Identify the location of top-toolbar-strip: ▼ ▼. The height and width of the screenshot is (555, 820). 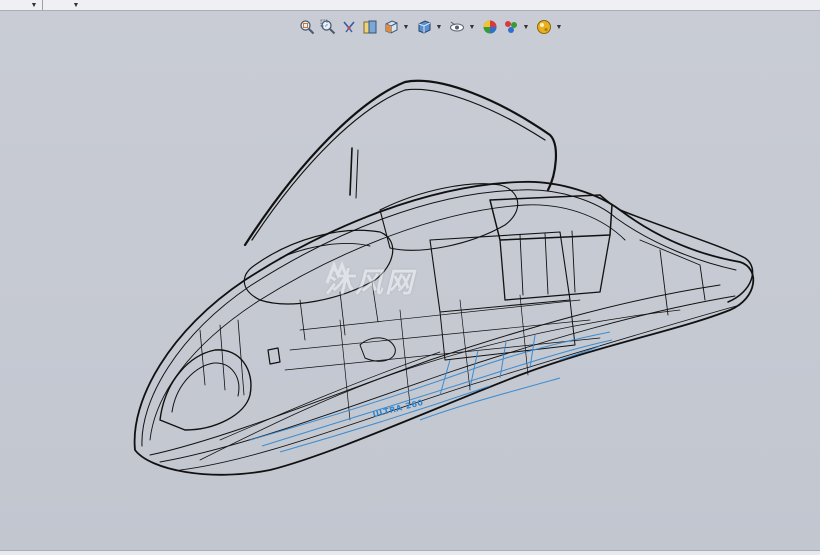
(410, 5).